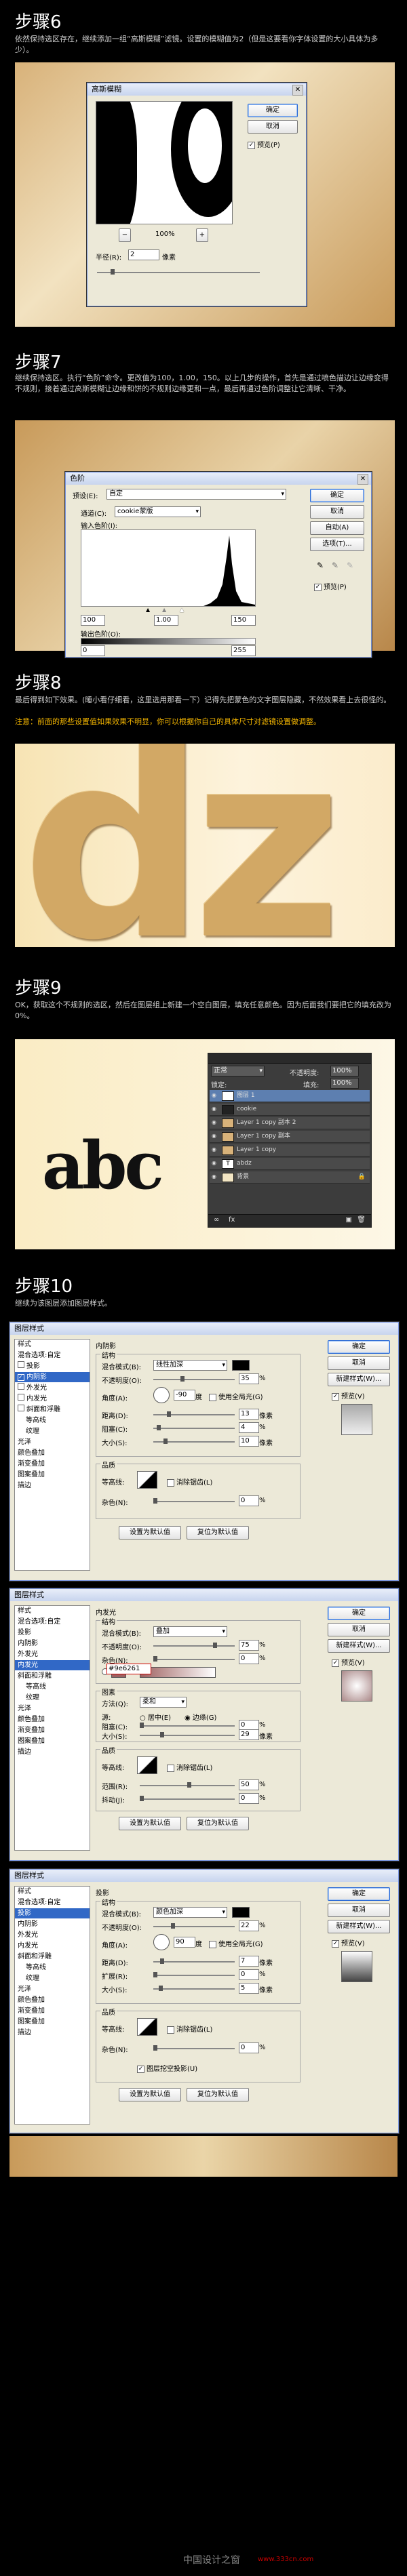 Image resolution: width=407 pixels, height=2576 pixels. I want to click on fill-input: 100%, so click(344, 1083).